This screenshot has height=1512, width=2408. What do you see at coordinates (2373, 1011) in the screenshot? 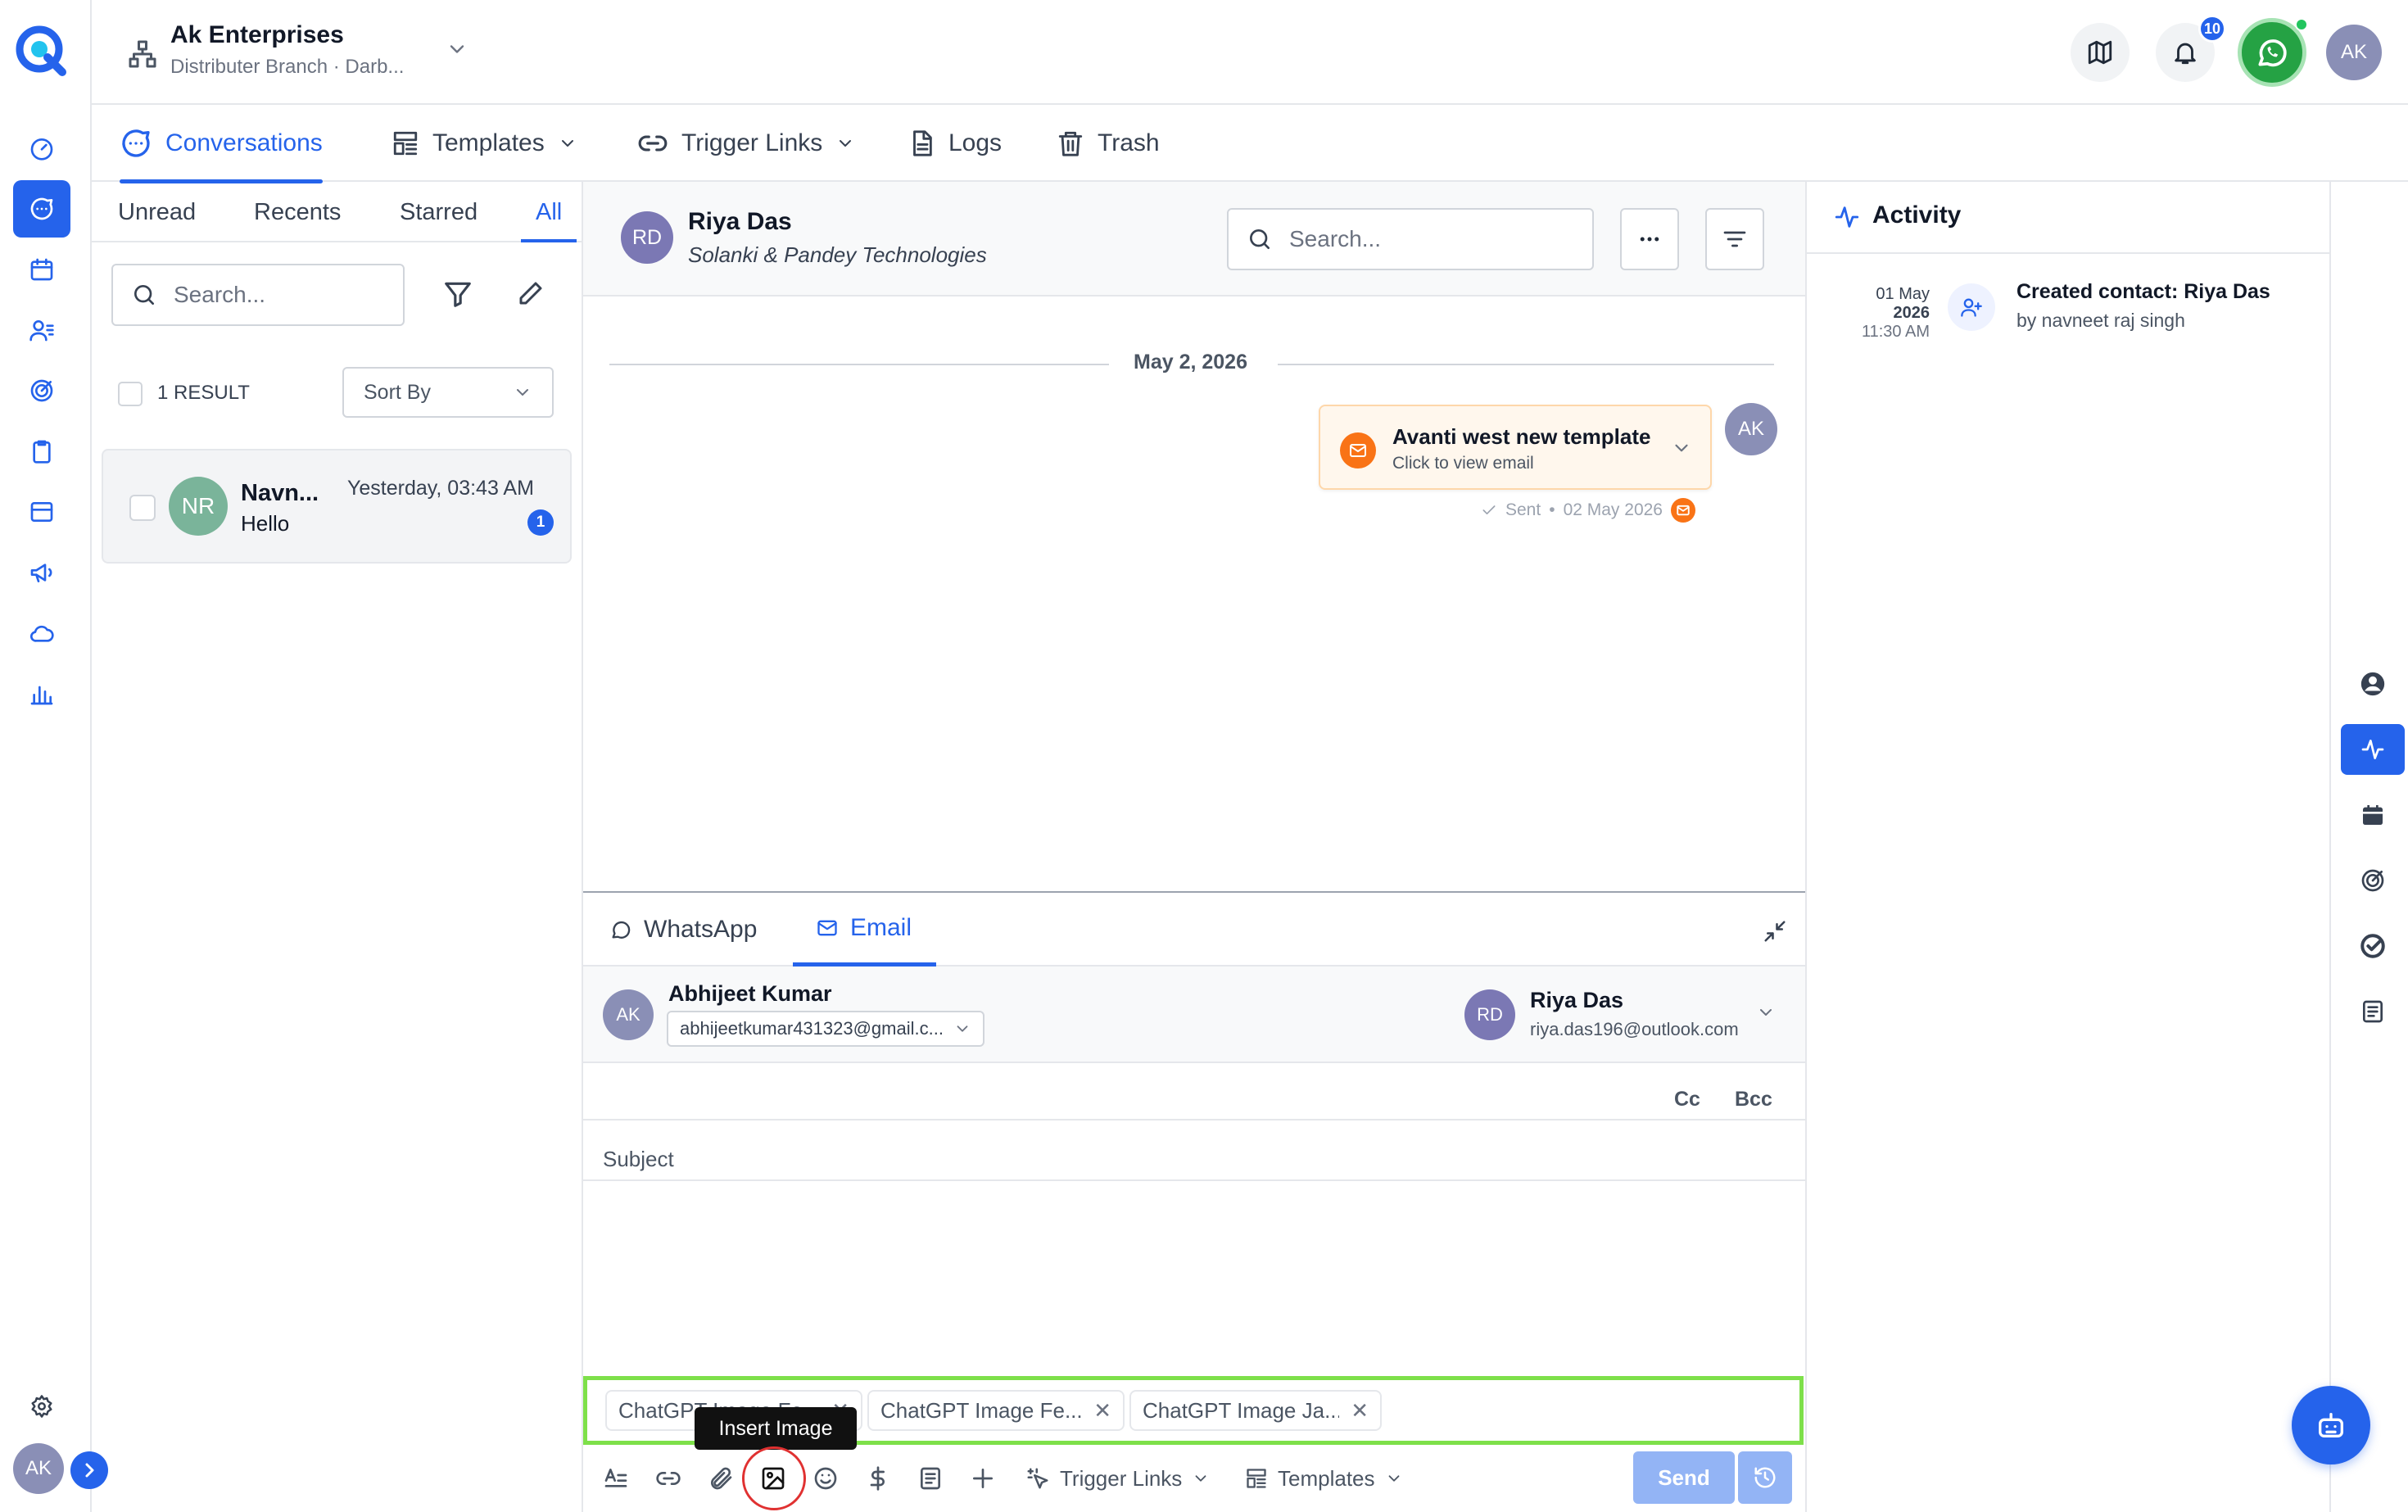
I see `notes-icon` at bounding box center [2373, 1011].